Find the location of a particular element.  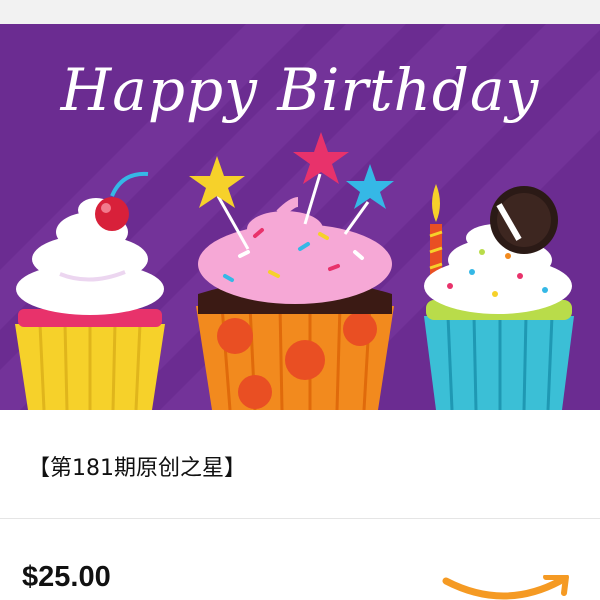

amazon-smile-icon is located at coordinates (505, 587).